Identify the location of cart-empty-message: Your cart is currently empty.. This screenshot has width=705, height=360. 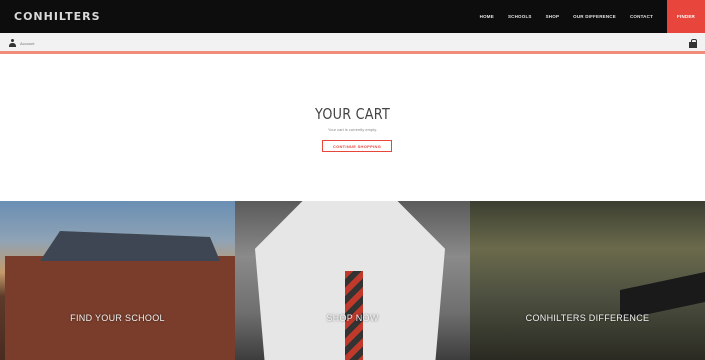
(352, 129).